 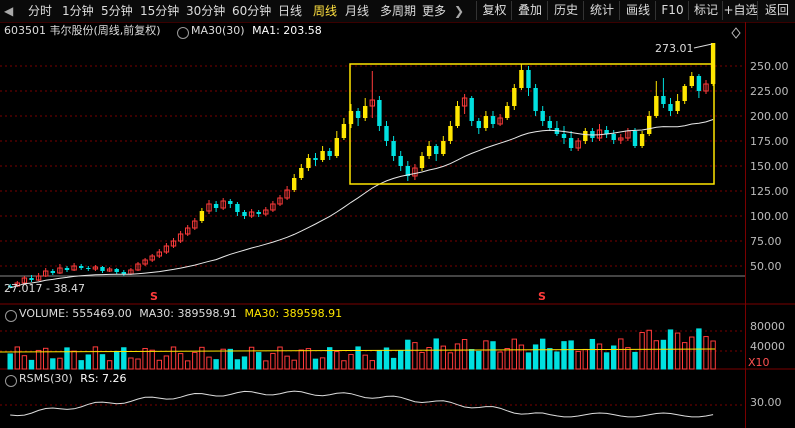 I want to click on price-tick: 150.00, so click(x=769, y=166).